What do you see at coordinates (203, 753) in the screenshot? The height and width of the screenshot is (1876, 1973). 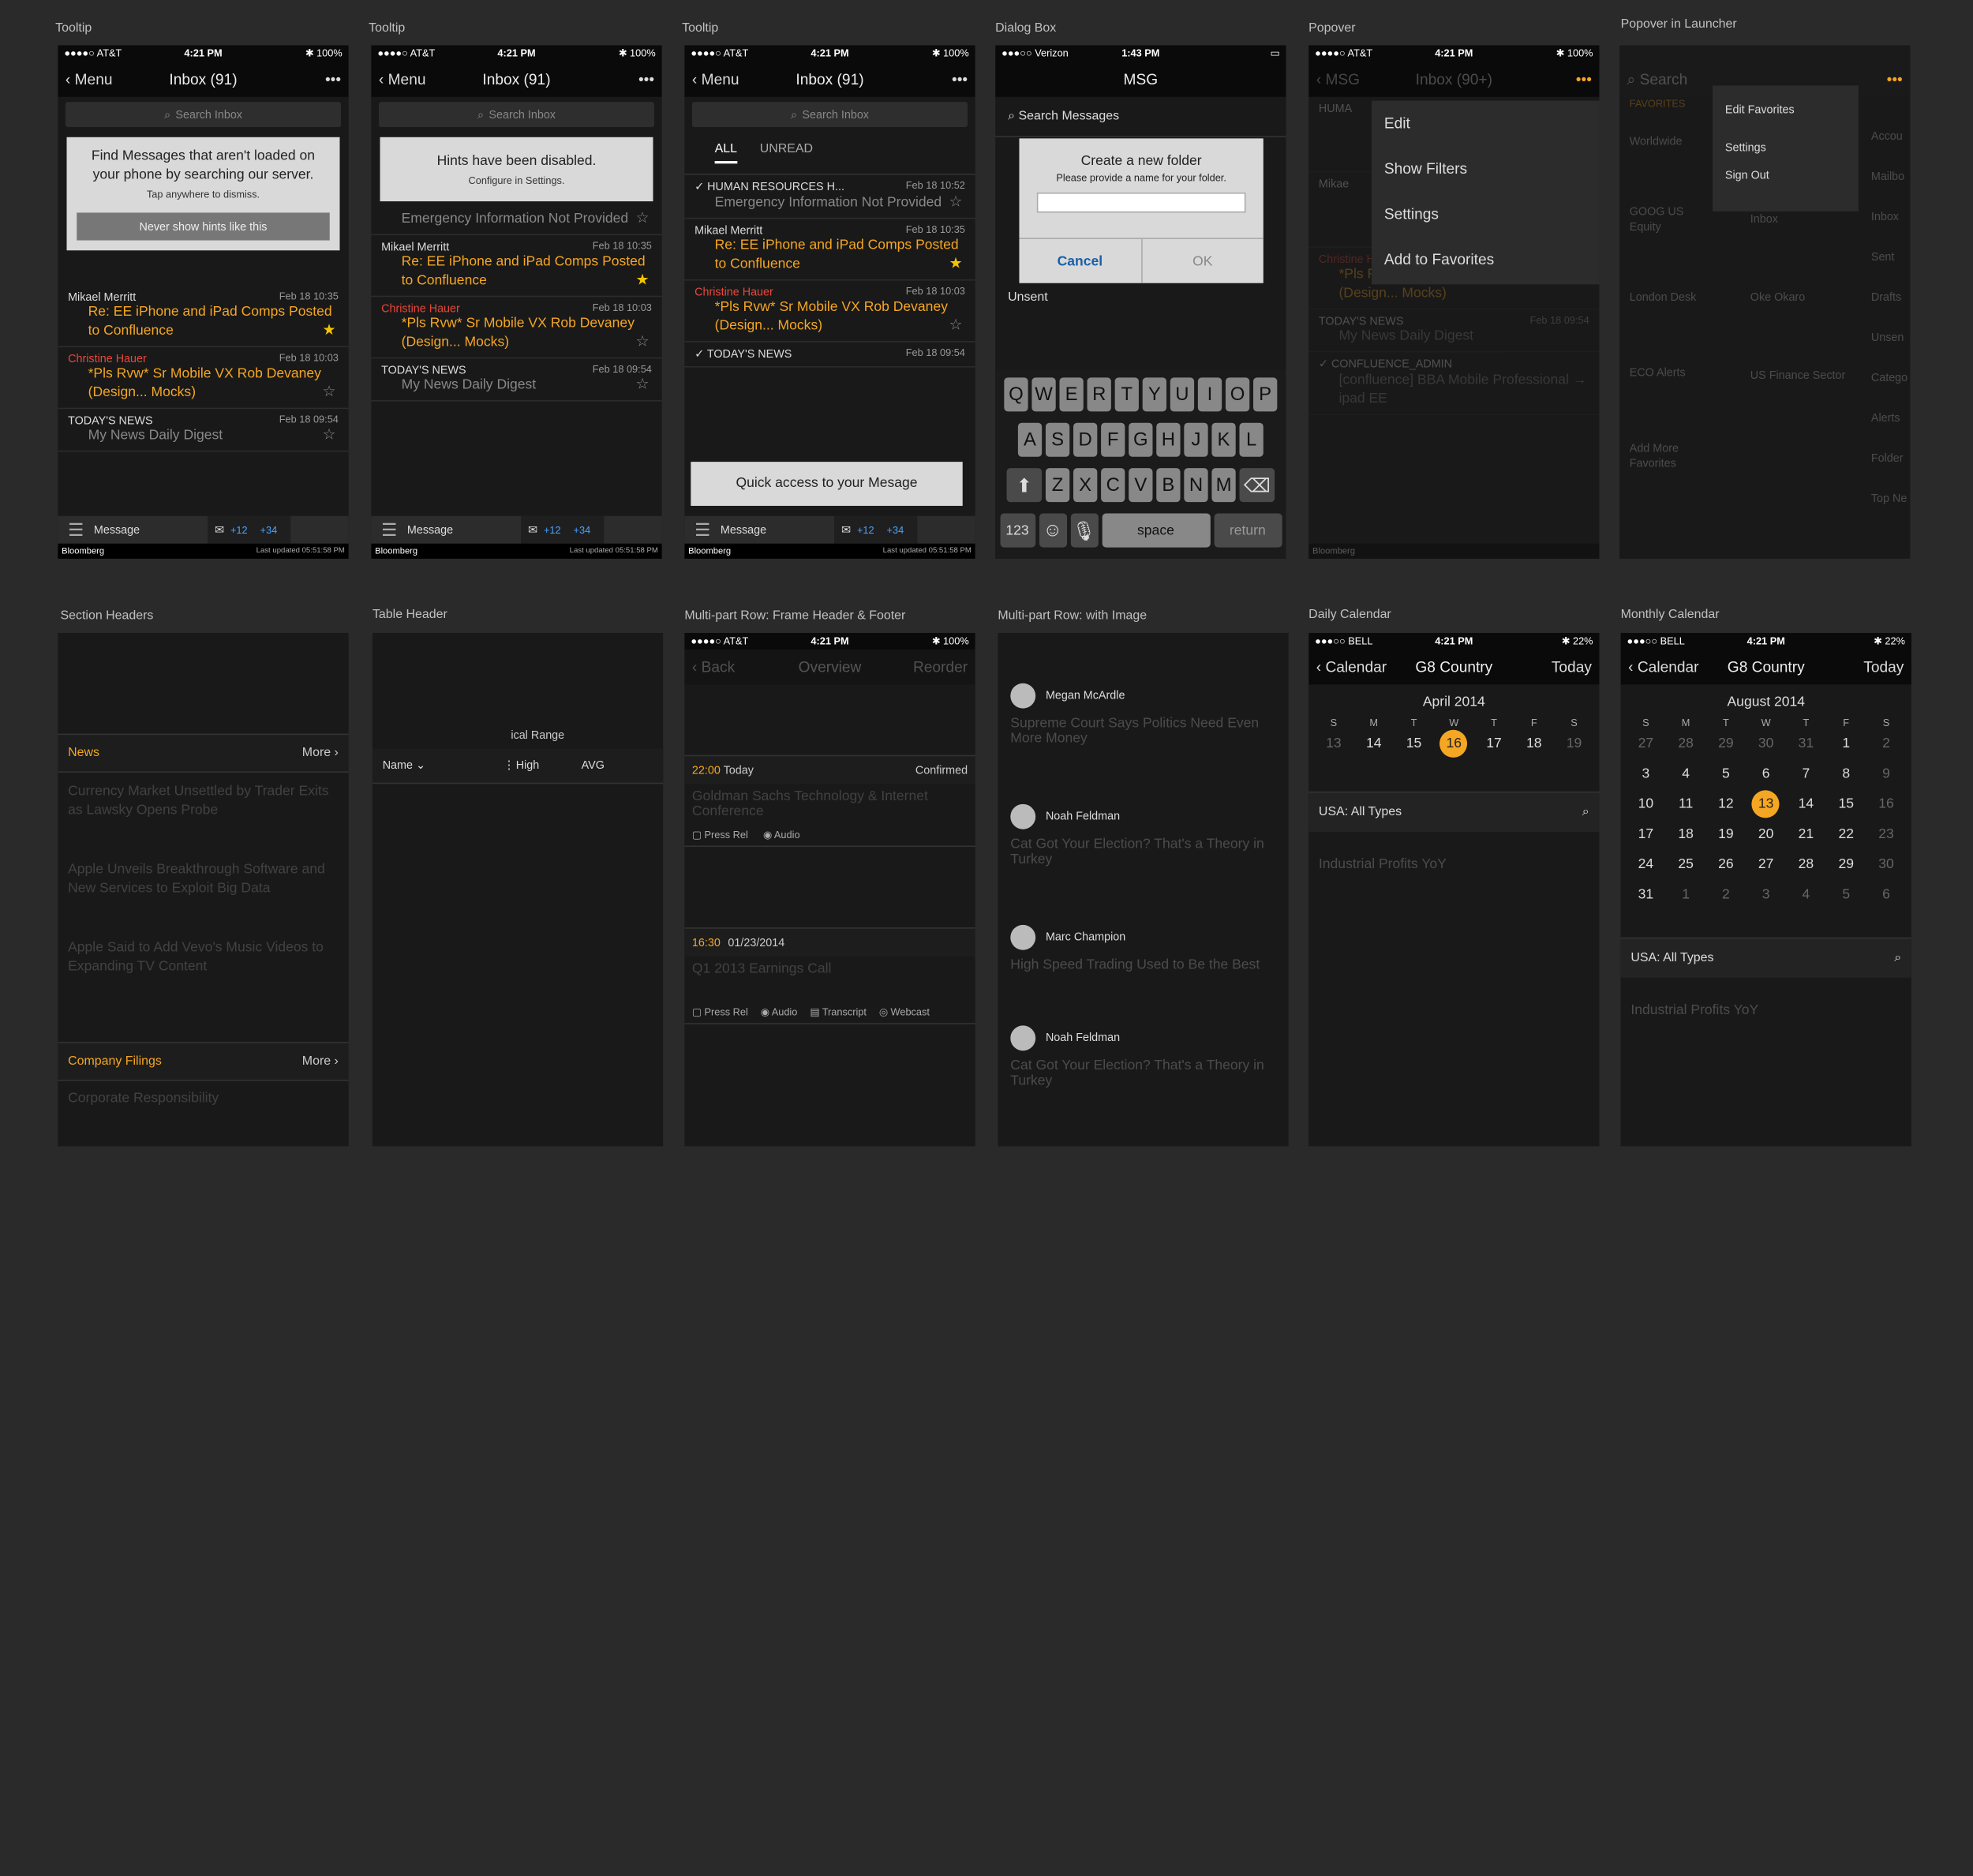 I see `section-header-news: News More ›` at bounding box center [203, 753].